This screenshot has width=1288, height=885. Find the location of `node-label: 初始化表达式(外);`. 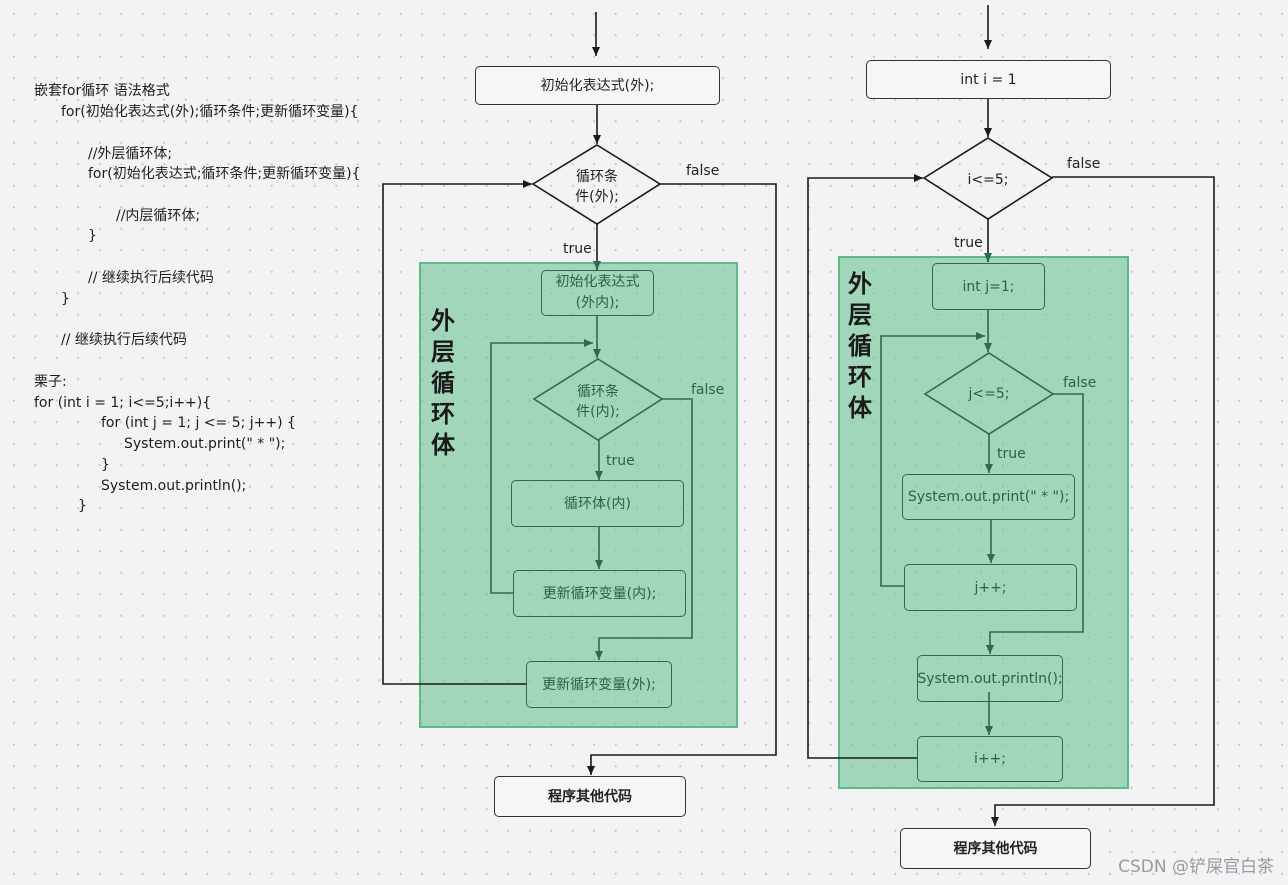

node-label: 初始化表达式(外); is located at coordinates (597, 85).